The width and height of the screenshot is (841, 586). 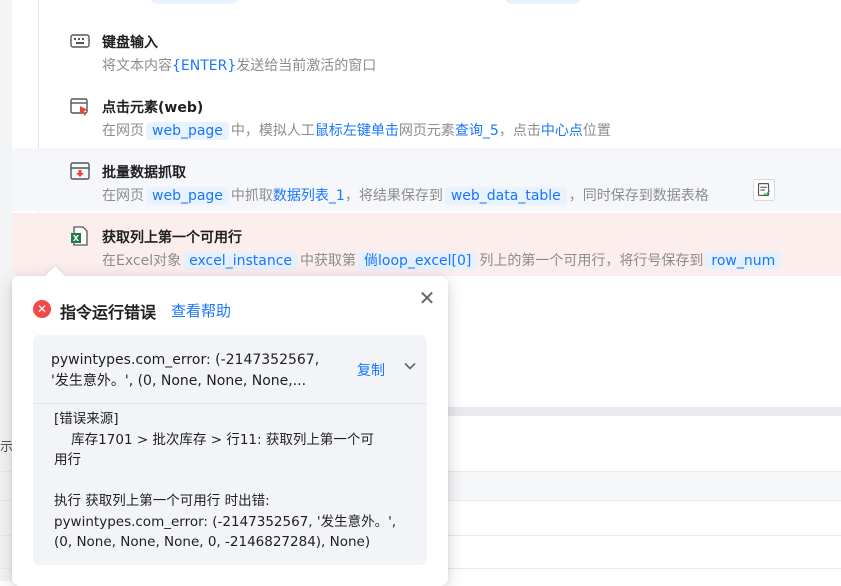 What do you see at coordinates (230, 403) in the screenshot?
I see `divider` at bounding box center [230, 403].